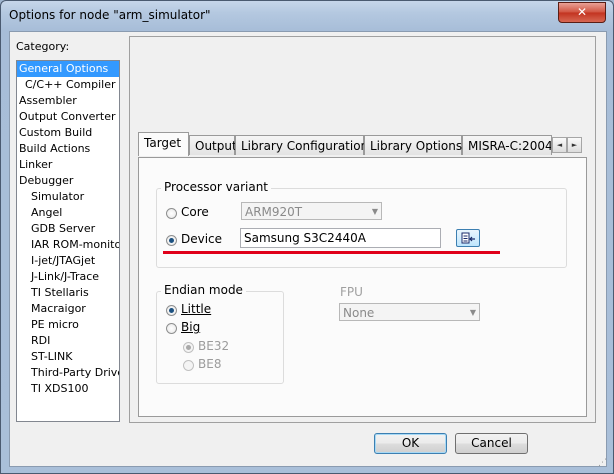  I want to click on device-field: Samsung S3C2440A, so click(340, 238).